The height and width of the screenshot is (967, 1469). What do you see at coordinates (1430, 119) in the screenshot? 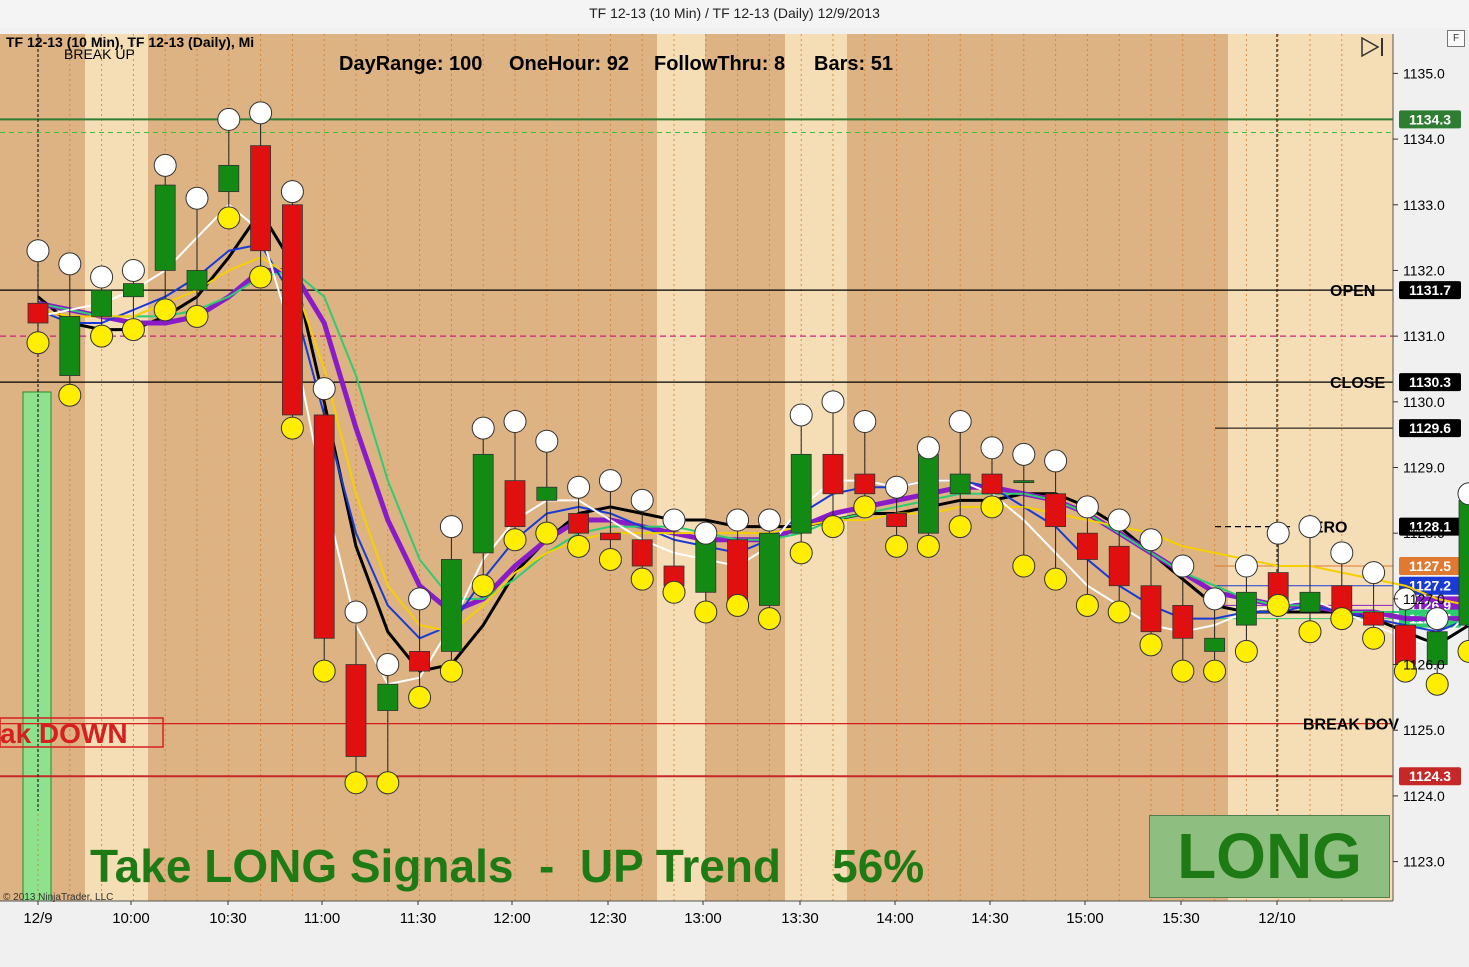
I see `level-tag-text-high: 1134.3` at bounding box center [1430, 119].